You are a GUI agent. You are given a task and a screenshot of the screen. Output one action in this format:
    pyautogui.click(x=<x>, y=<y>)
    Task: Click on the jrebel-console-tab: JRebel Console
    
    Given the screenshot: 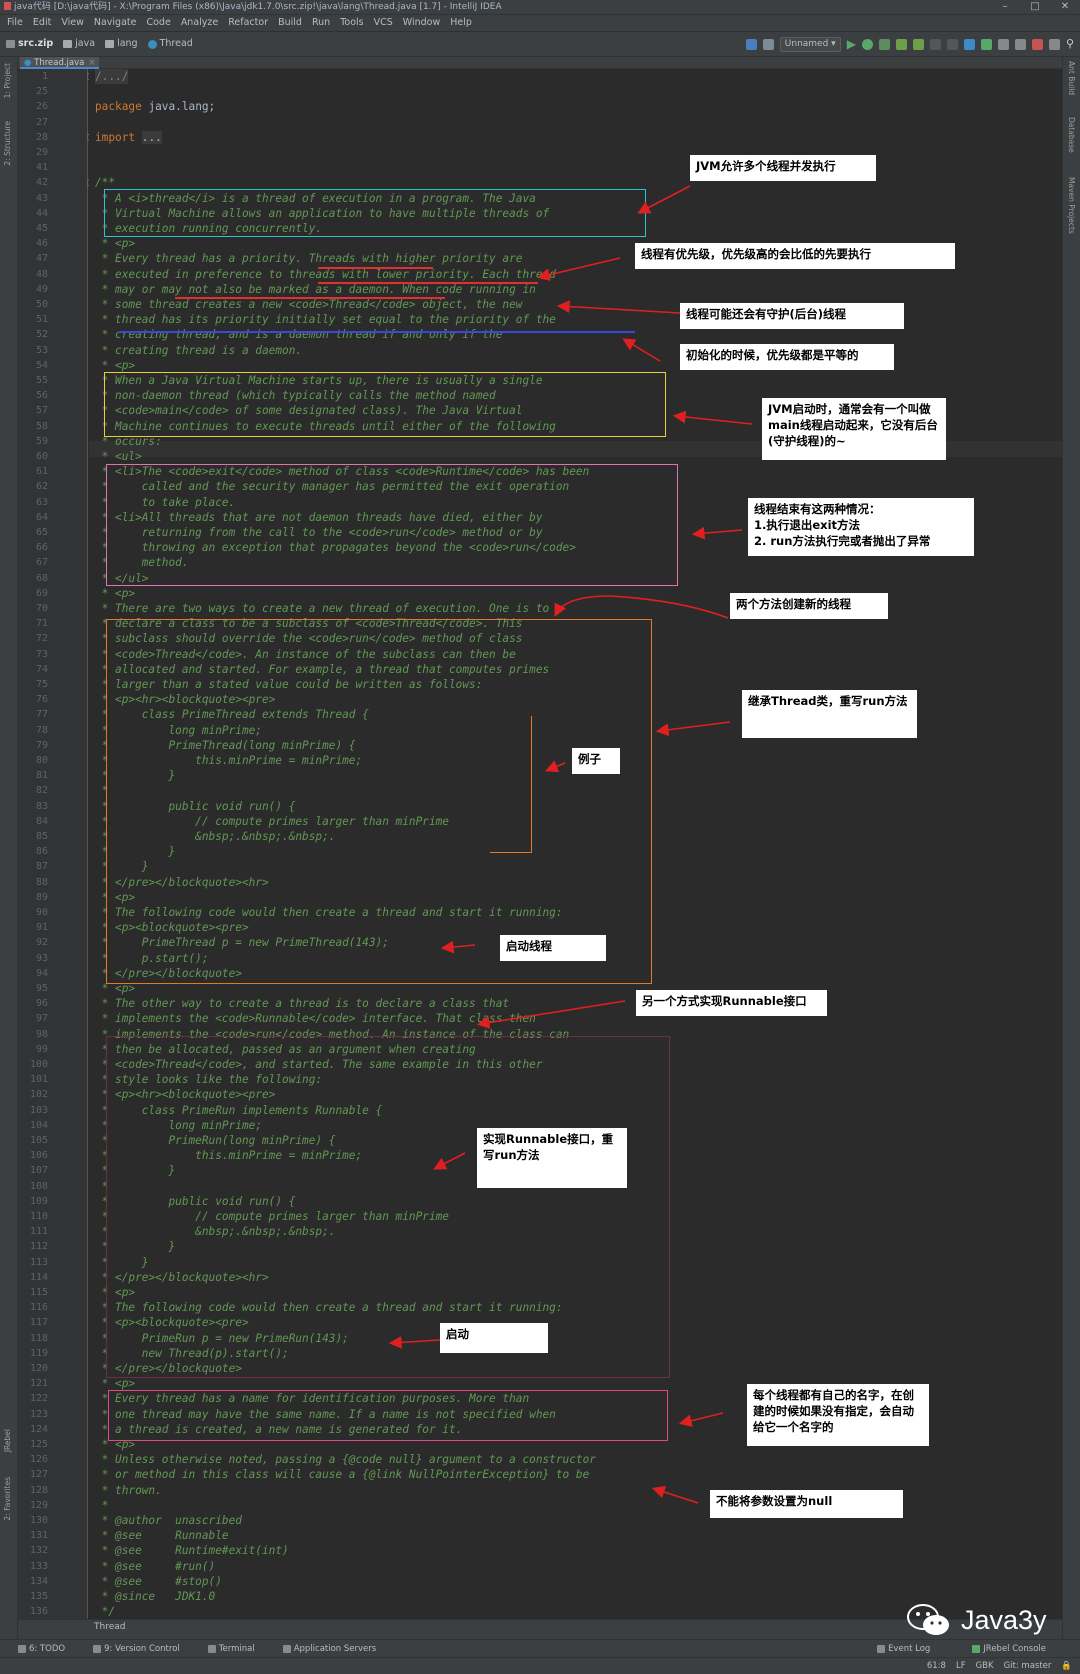 What is the action you would take?
    pyautogui.click(x=1016, y=1649)
    